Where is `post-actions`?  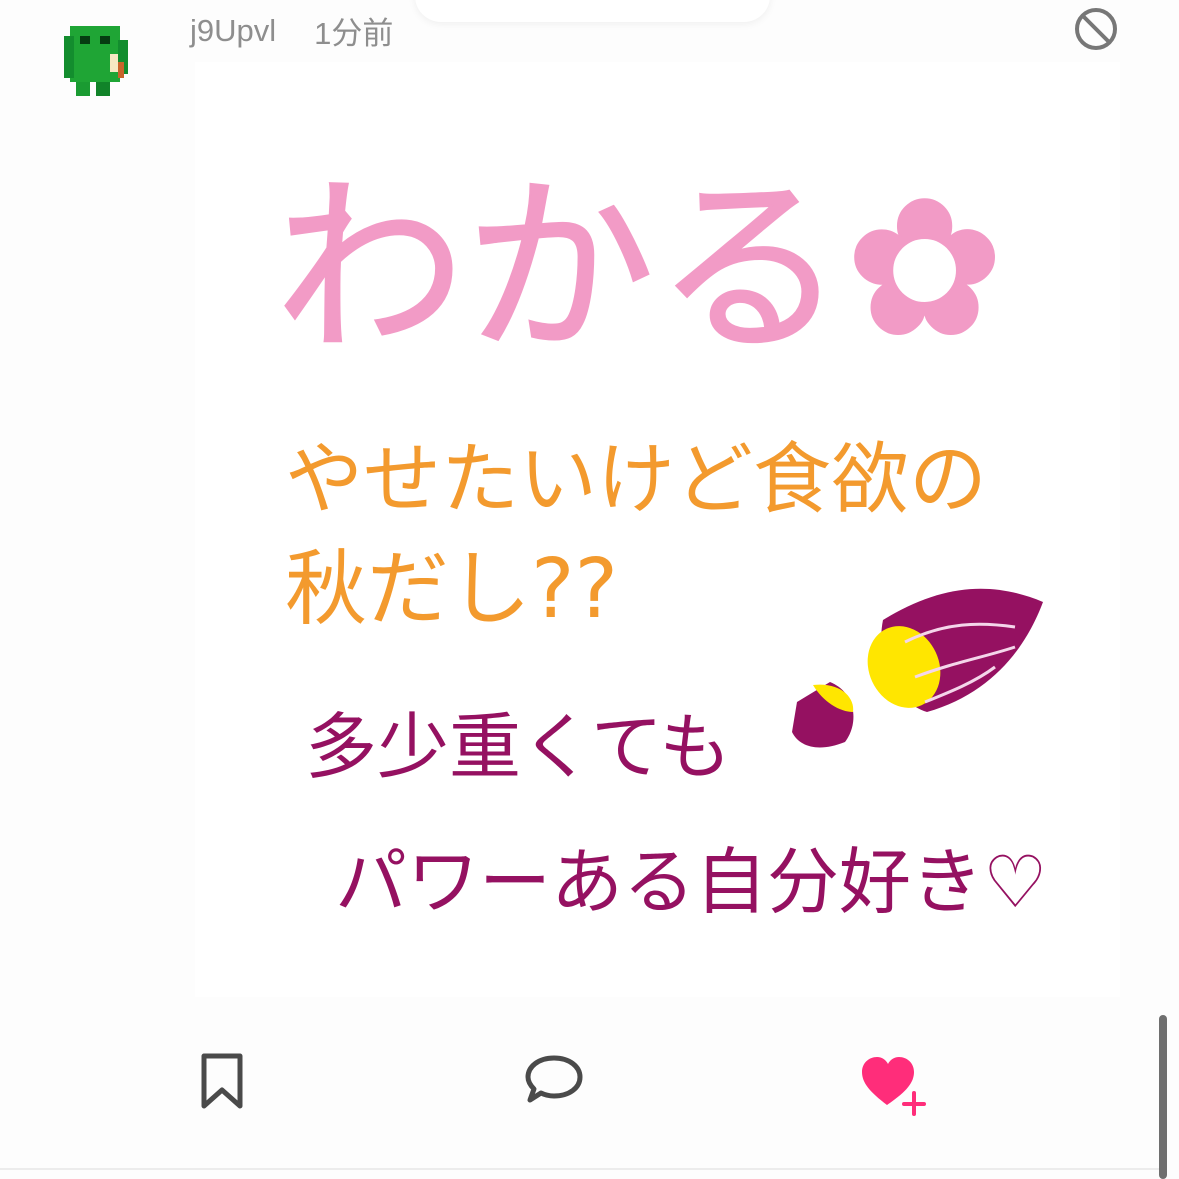 post-actions is located at coordinates (580, 1090).